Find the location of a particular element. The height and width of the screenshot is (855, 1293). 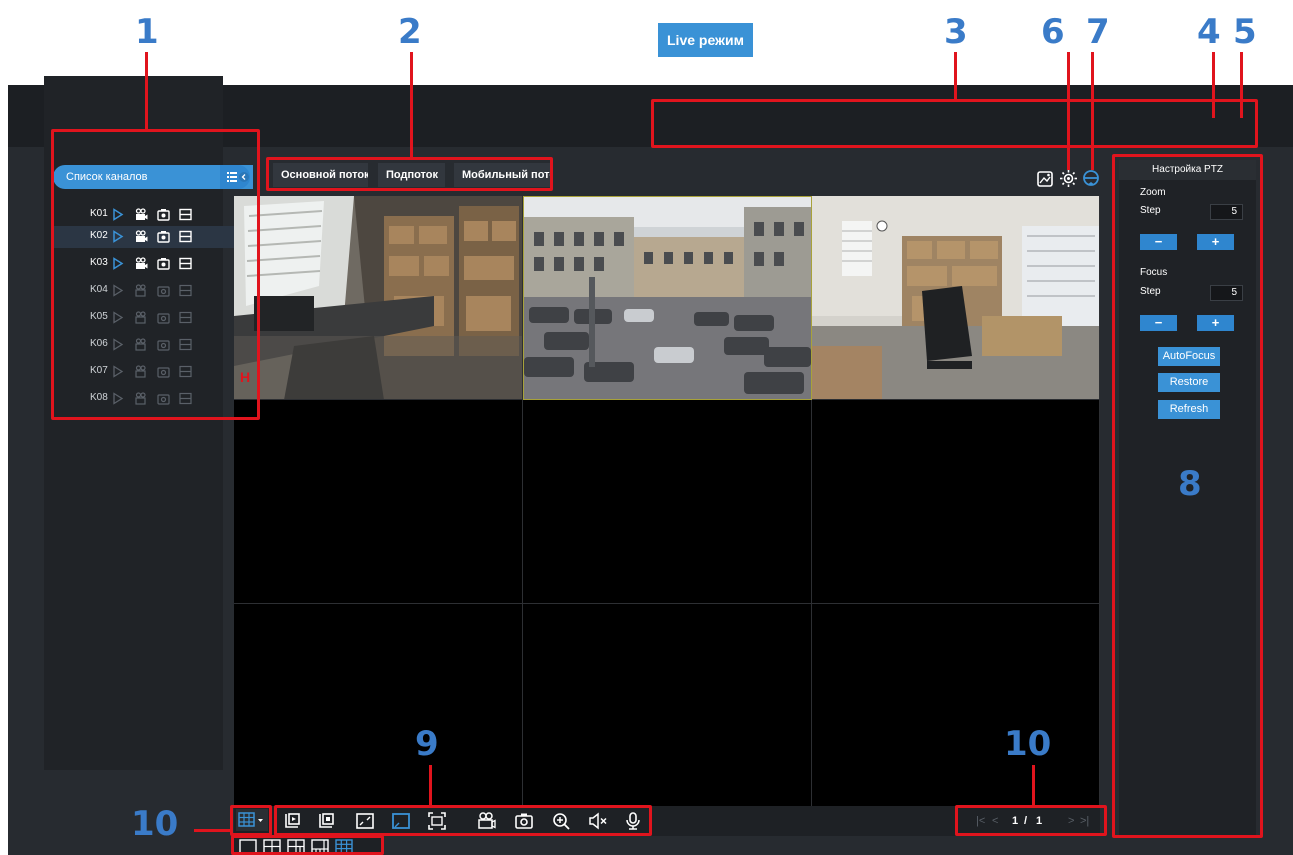

mute-icon is located at coordinates (598, 821).